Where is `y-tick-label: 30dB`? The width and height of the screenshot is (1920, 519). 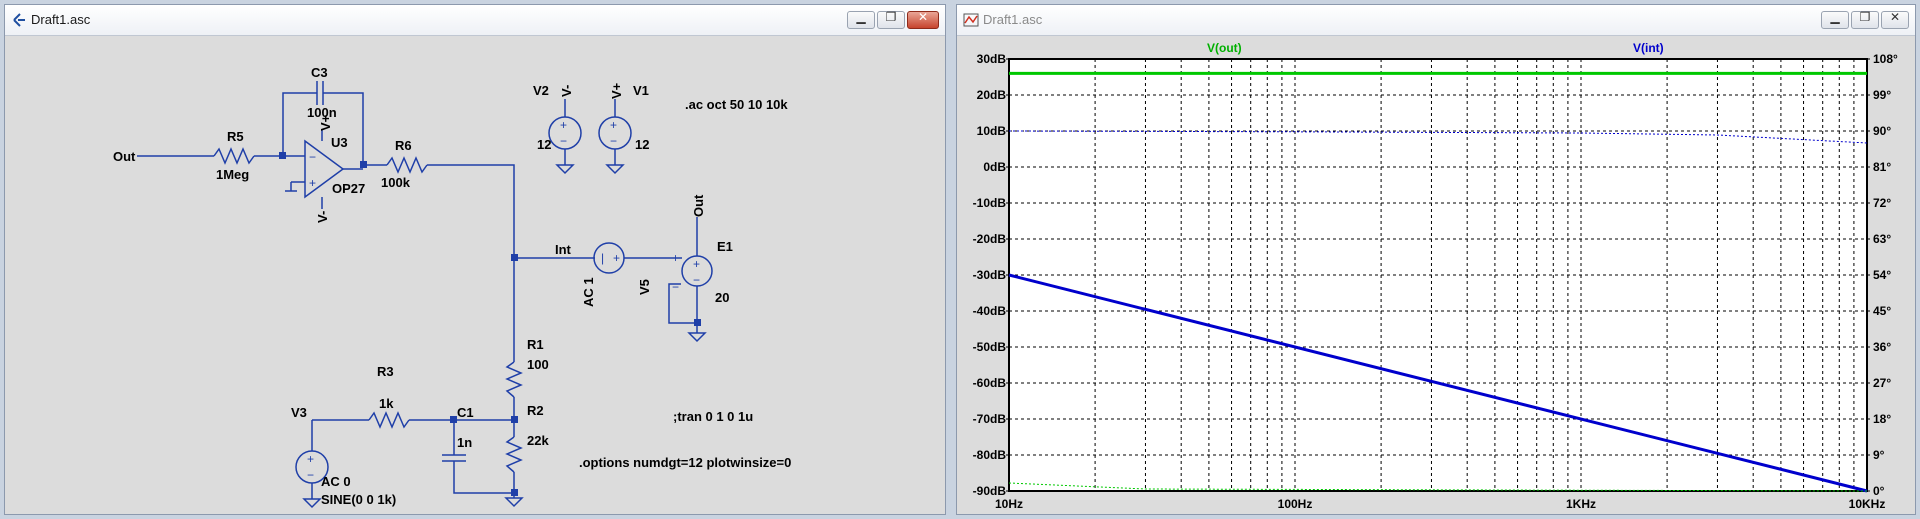
y-tick-label: 30dB is located at coordinates (992, 59).